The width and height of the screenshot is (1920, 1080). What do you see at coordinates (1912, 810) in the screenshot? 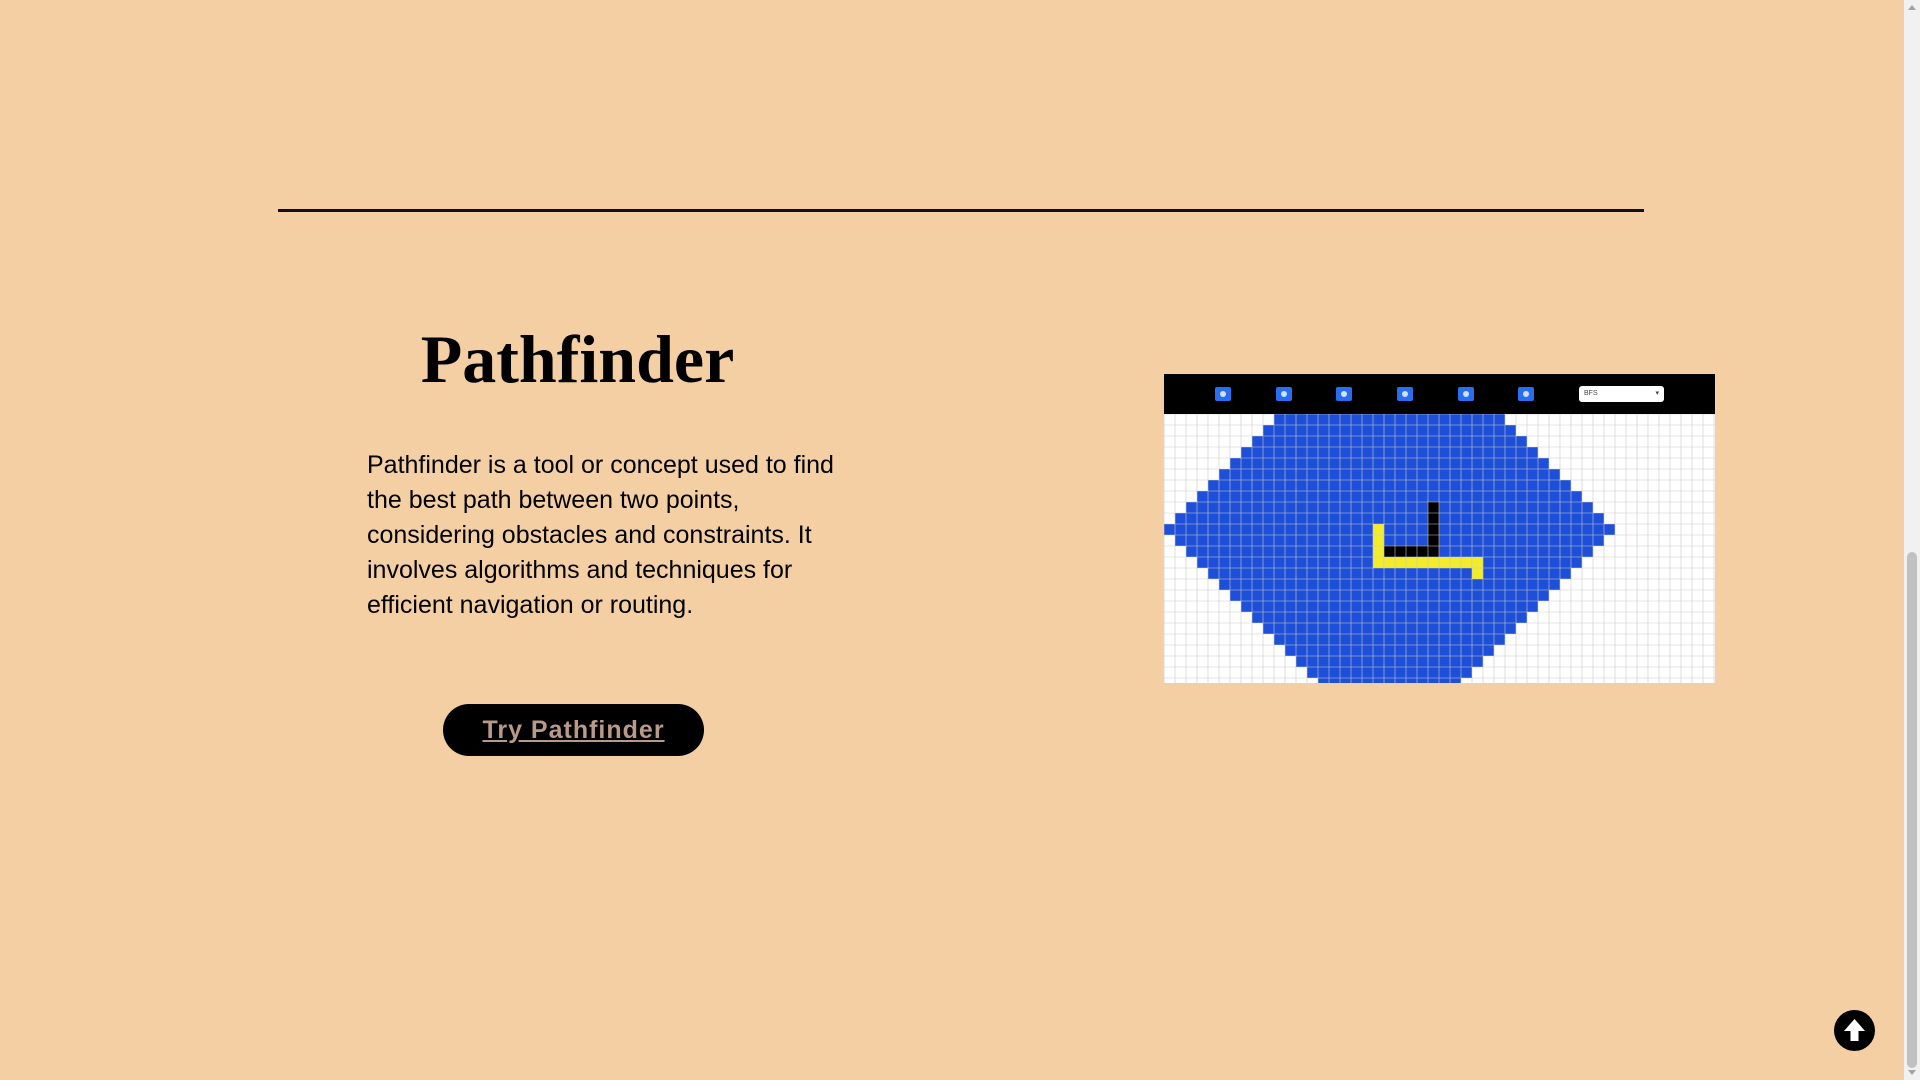
I see `scrollbar-thumb` at bounding box center [1912, 810].